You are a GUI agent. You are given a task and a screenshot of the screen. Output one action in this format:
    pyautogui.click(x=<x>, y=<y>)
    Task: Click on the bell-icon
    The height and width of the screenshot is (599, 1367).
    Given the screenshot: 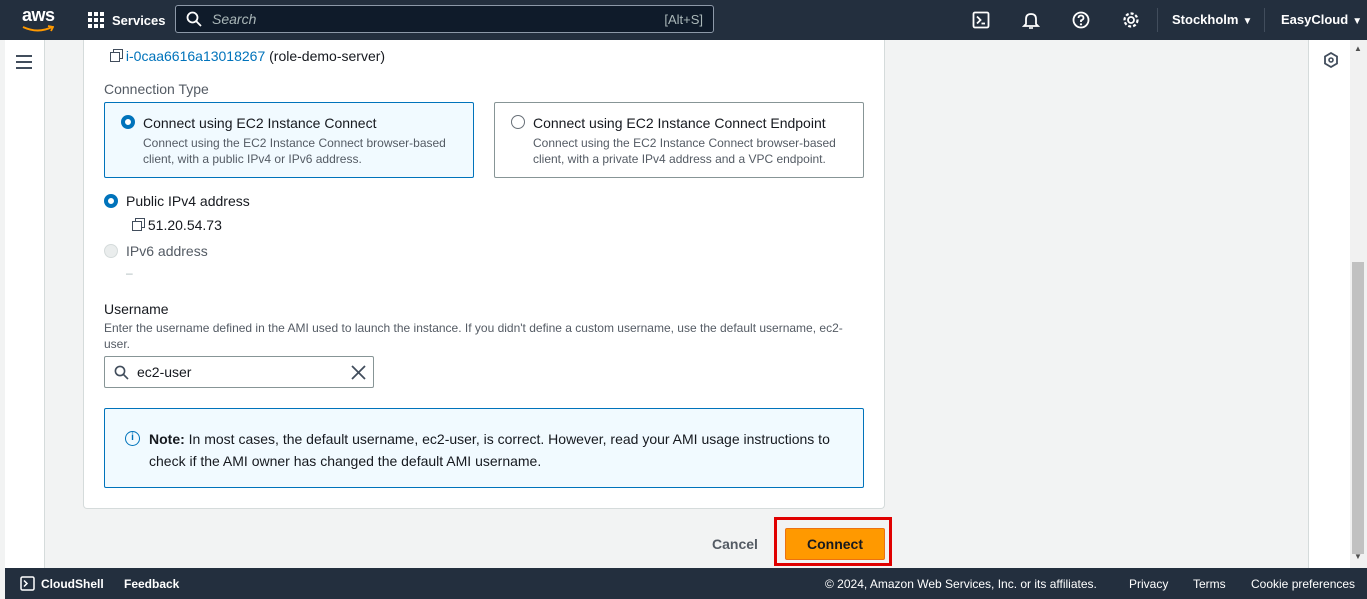 What is the action you would take?
    pyautogui.click(x=1031, y=21)
    